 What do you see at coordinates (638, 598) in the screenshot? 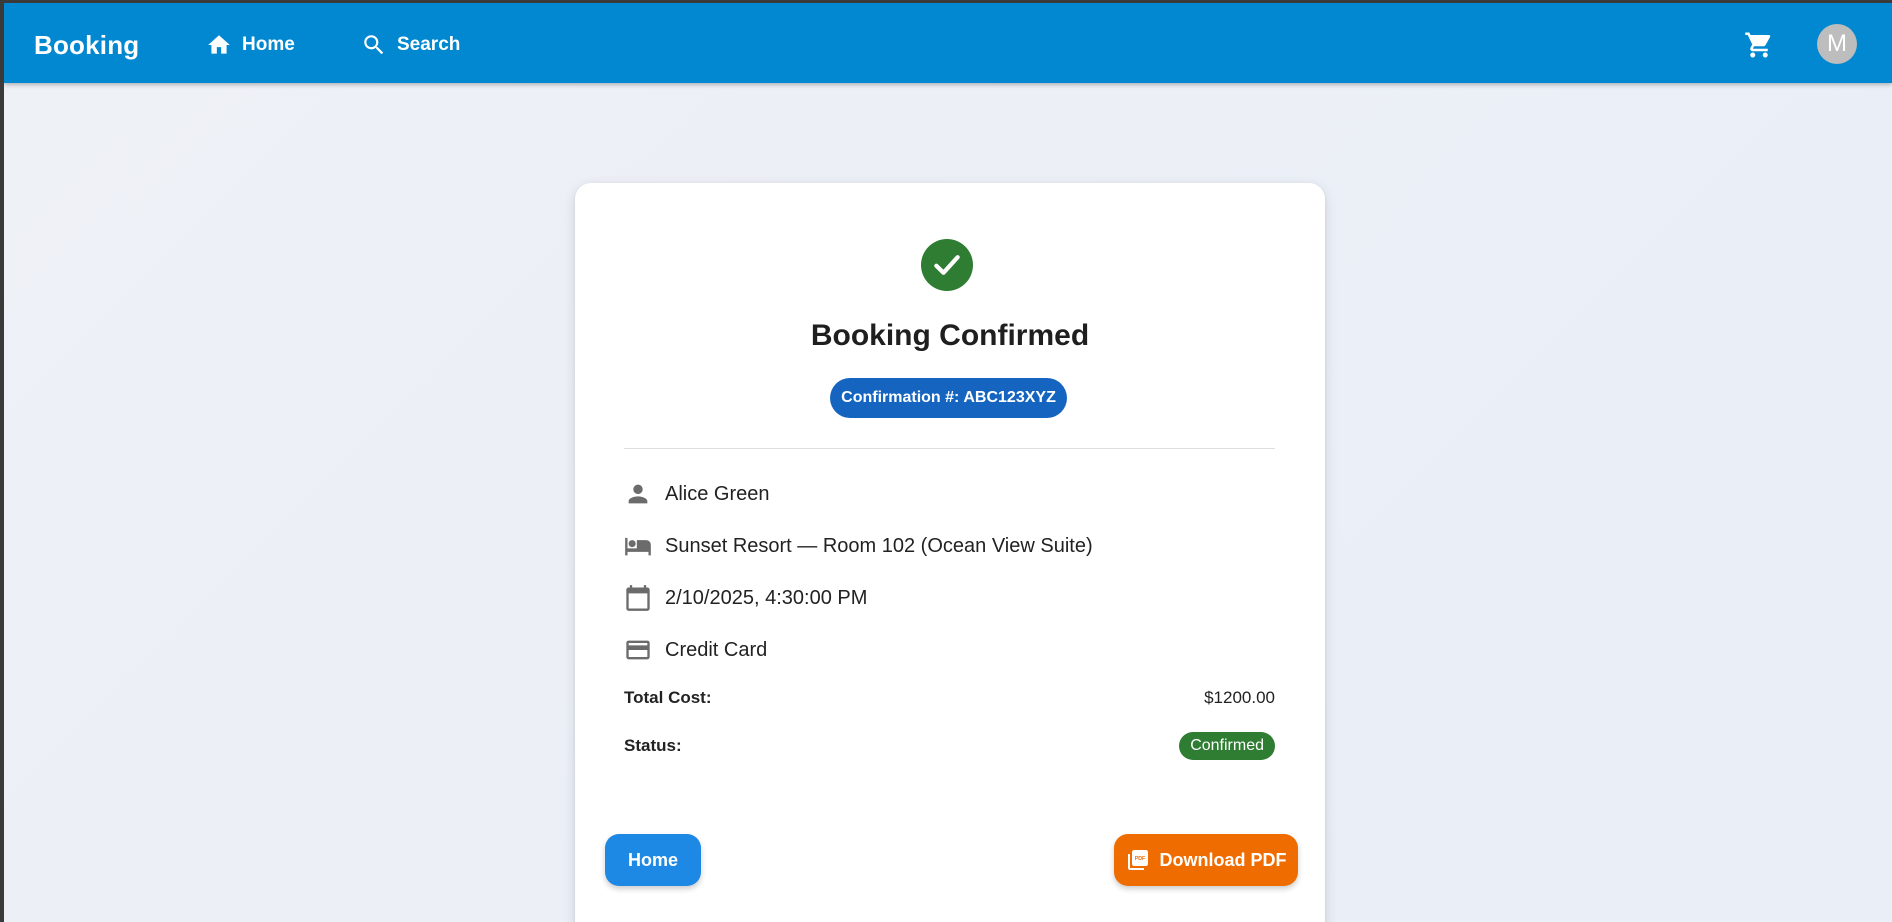
I see `calendar-icon` at bounding box center [638, 598].